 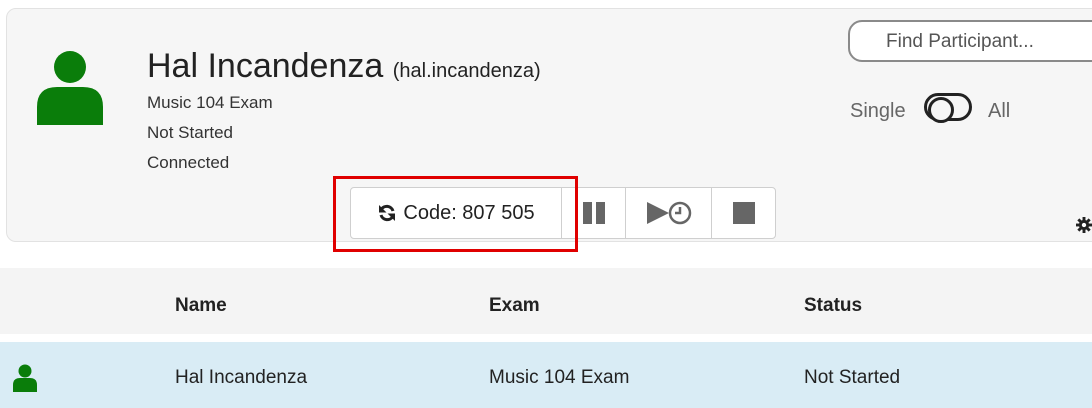 I want to click on pause-button, so click(x=593, y=213).